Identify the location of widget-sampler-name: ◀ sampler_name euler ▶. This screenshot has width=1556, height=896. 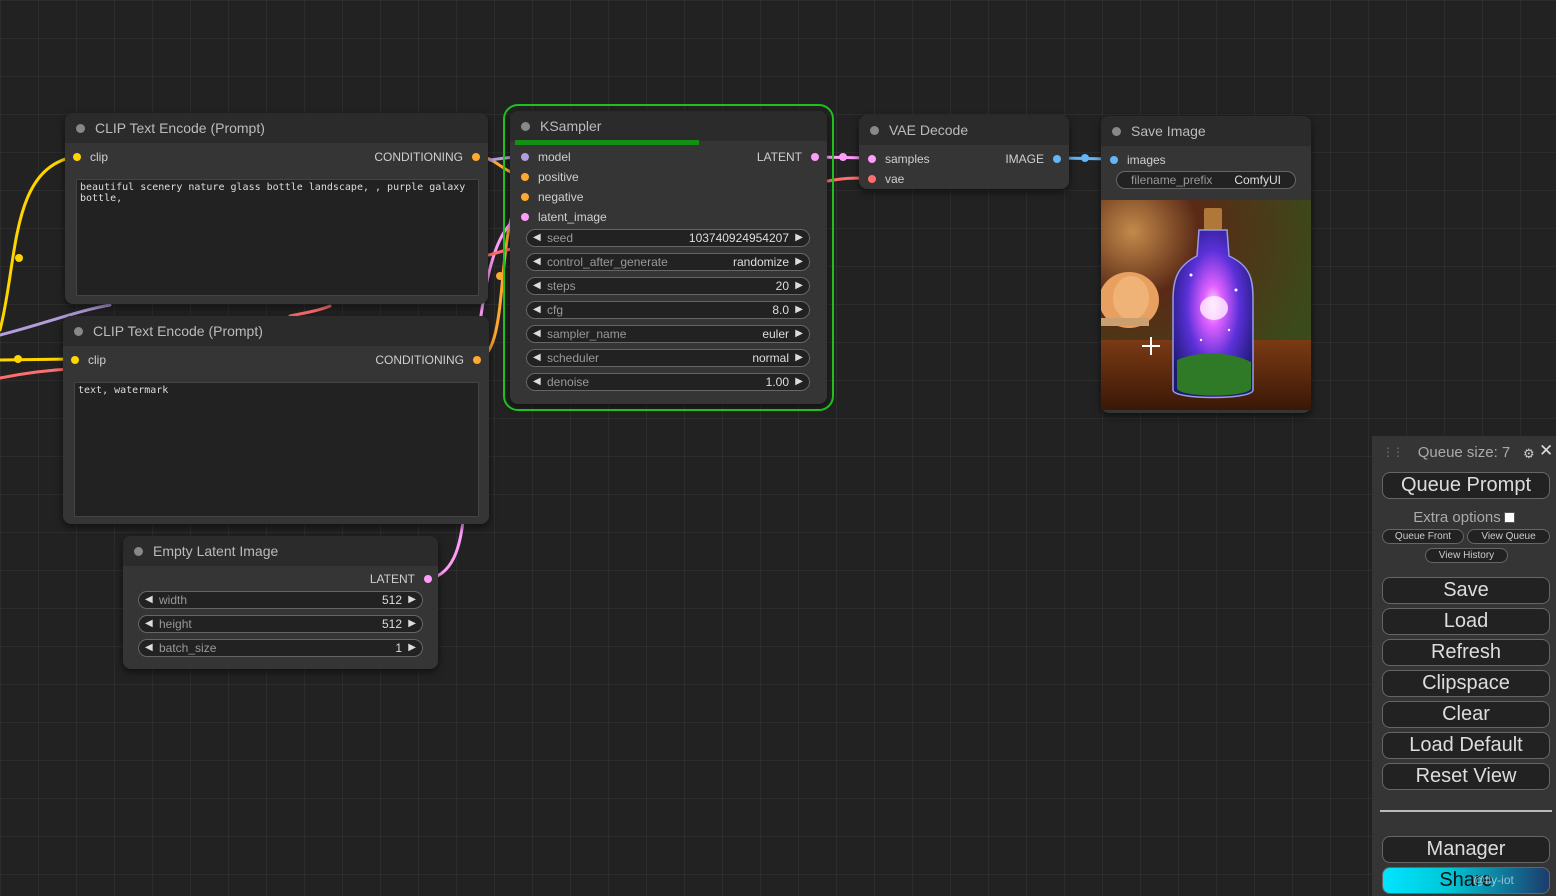
(668, 334).